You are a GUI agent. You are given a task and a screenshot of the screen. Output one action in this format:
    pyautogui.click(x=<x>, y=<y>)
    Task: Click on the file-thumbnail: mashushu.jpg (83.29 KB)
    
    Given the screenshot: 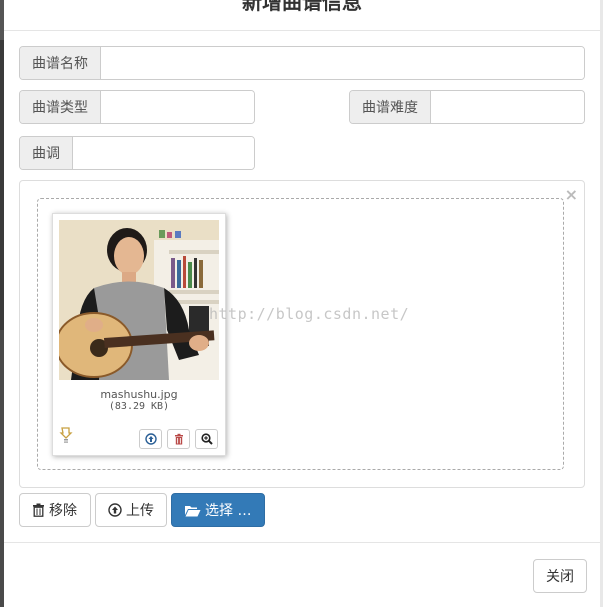 What is the action you would take?
    pyautogui.click(x=139, y=334)
    